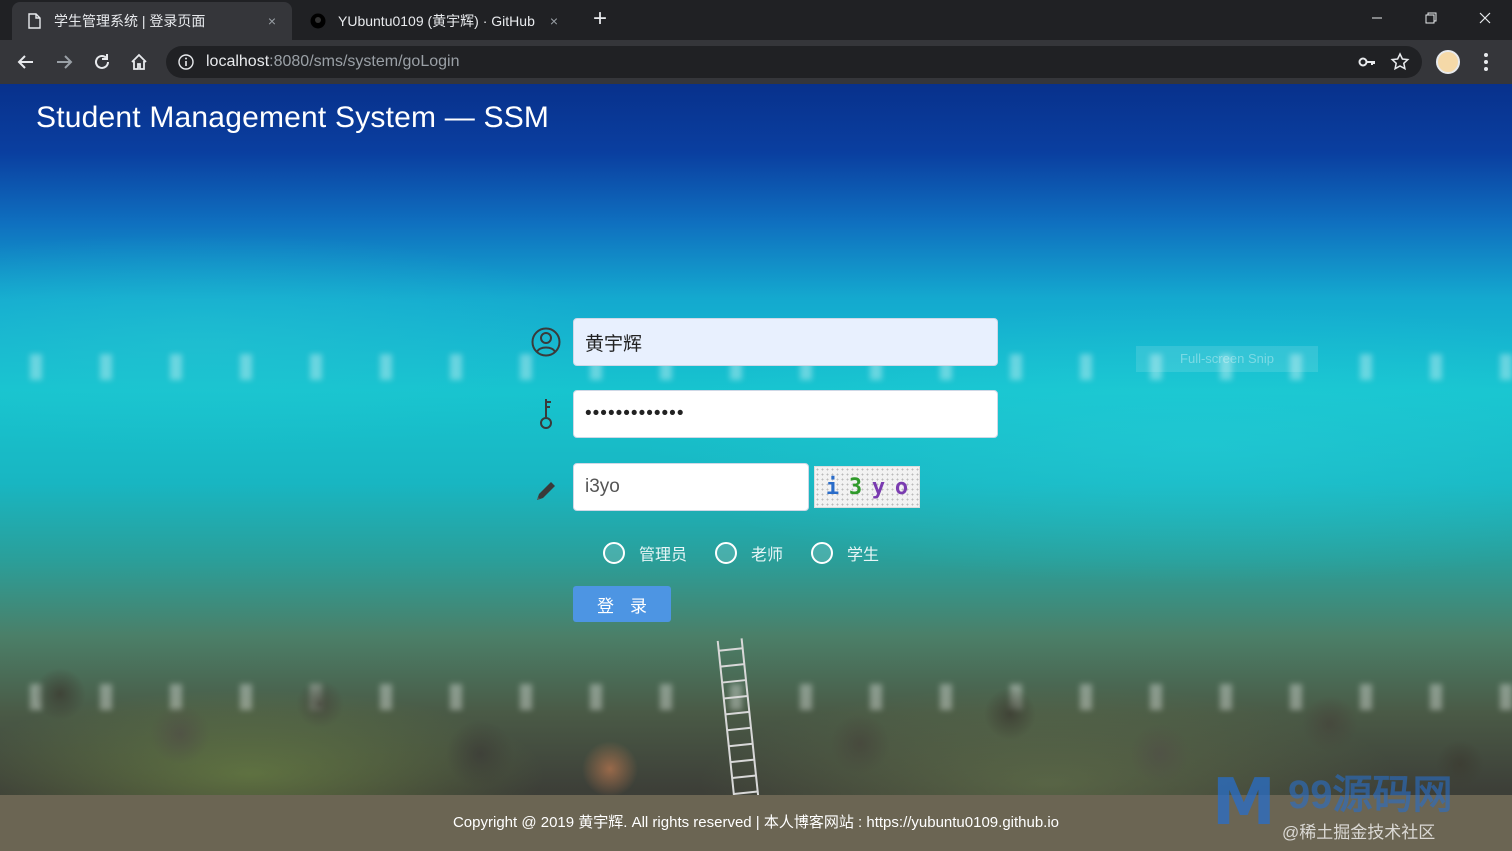  I want to click on home-button, so click(139, 62).